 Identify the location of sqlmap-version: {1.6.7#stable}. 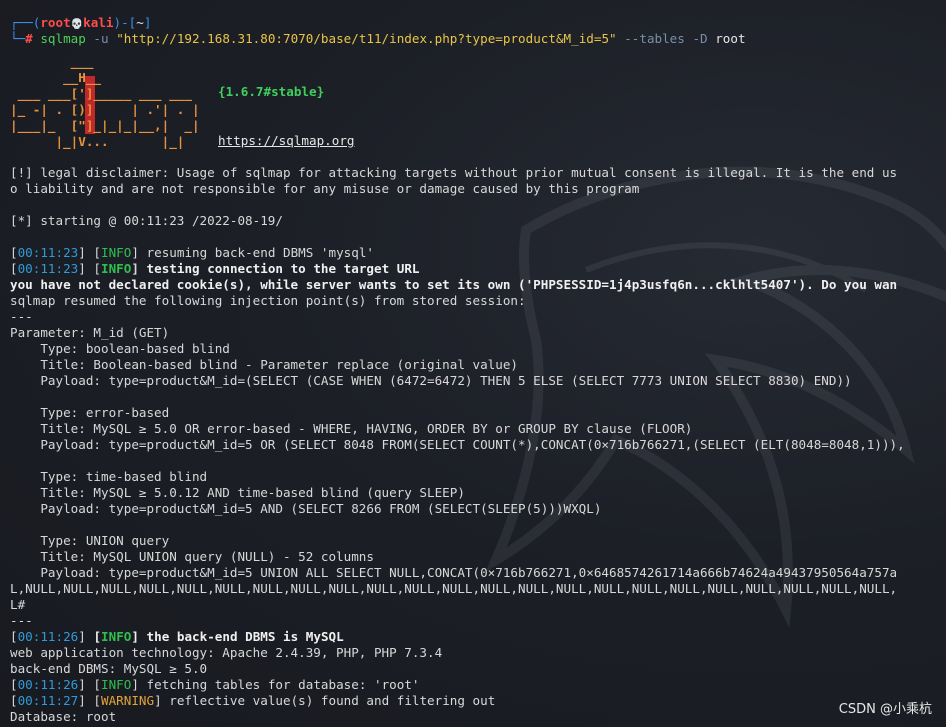
(271, 91).